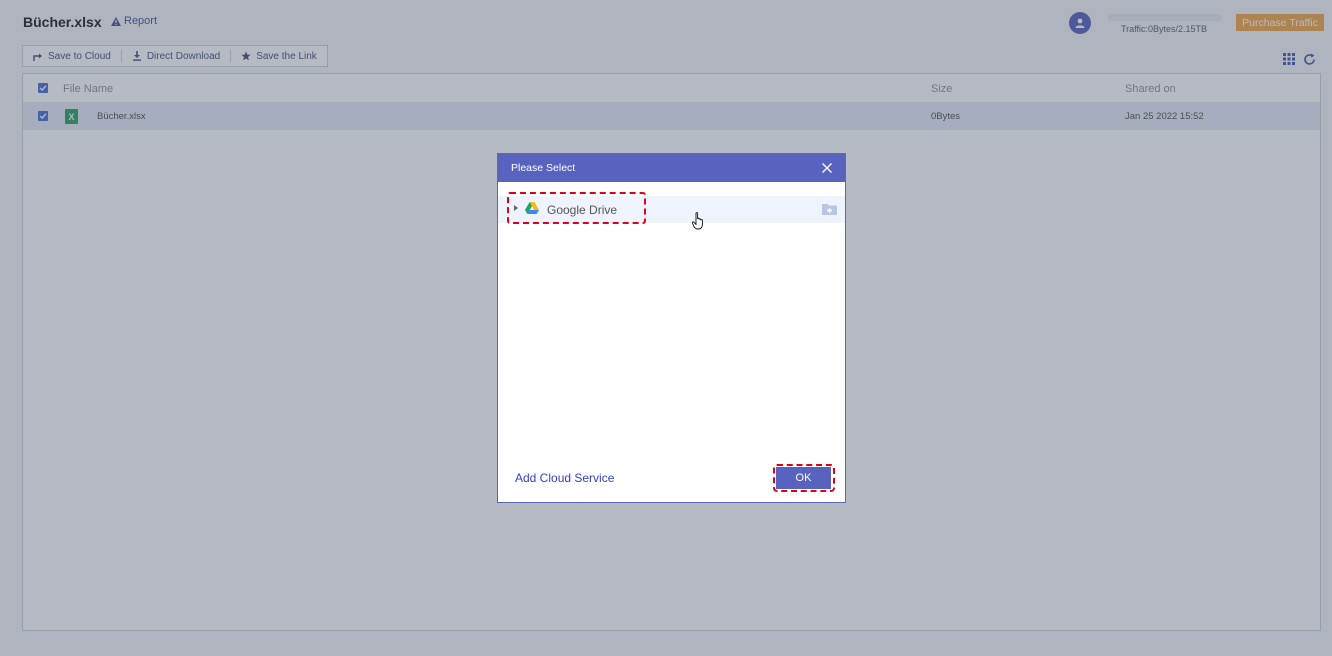 This screenshot has width=1332, height=656. I want to click on add-cloud-service-link: Add Cloud Service, so click(564, 478).